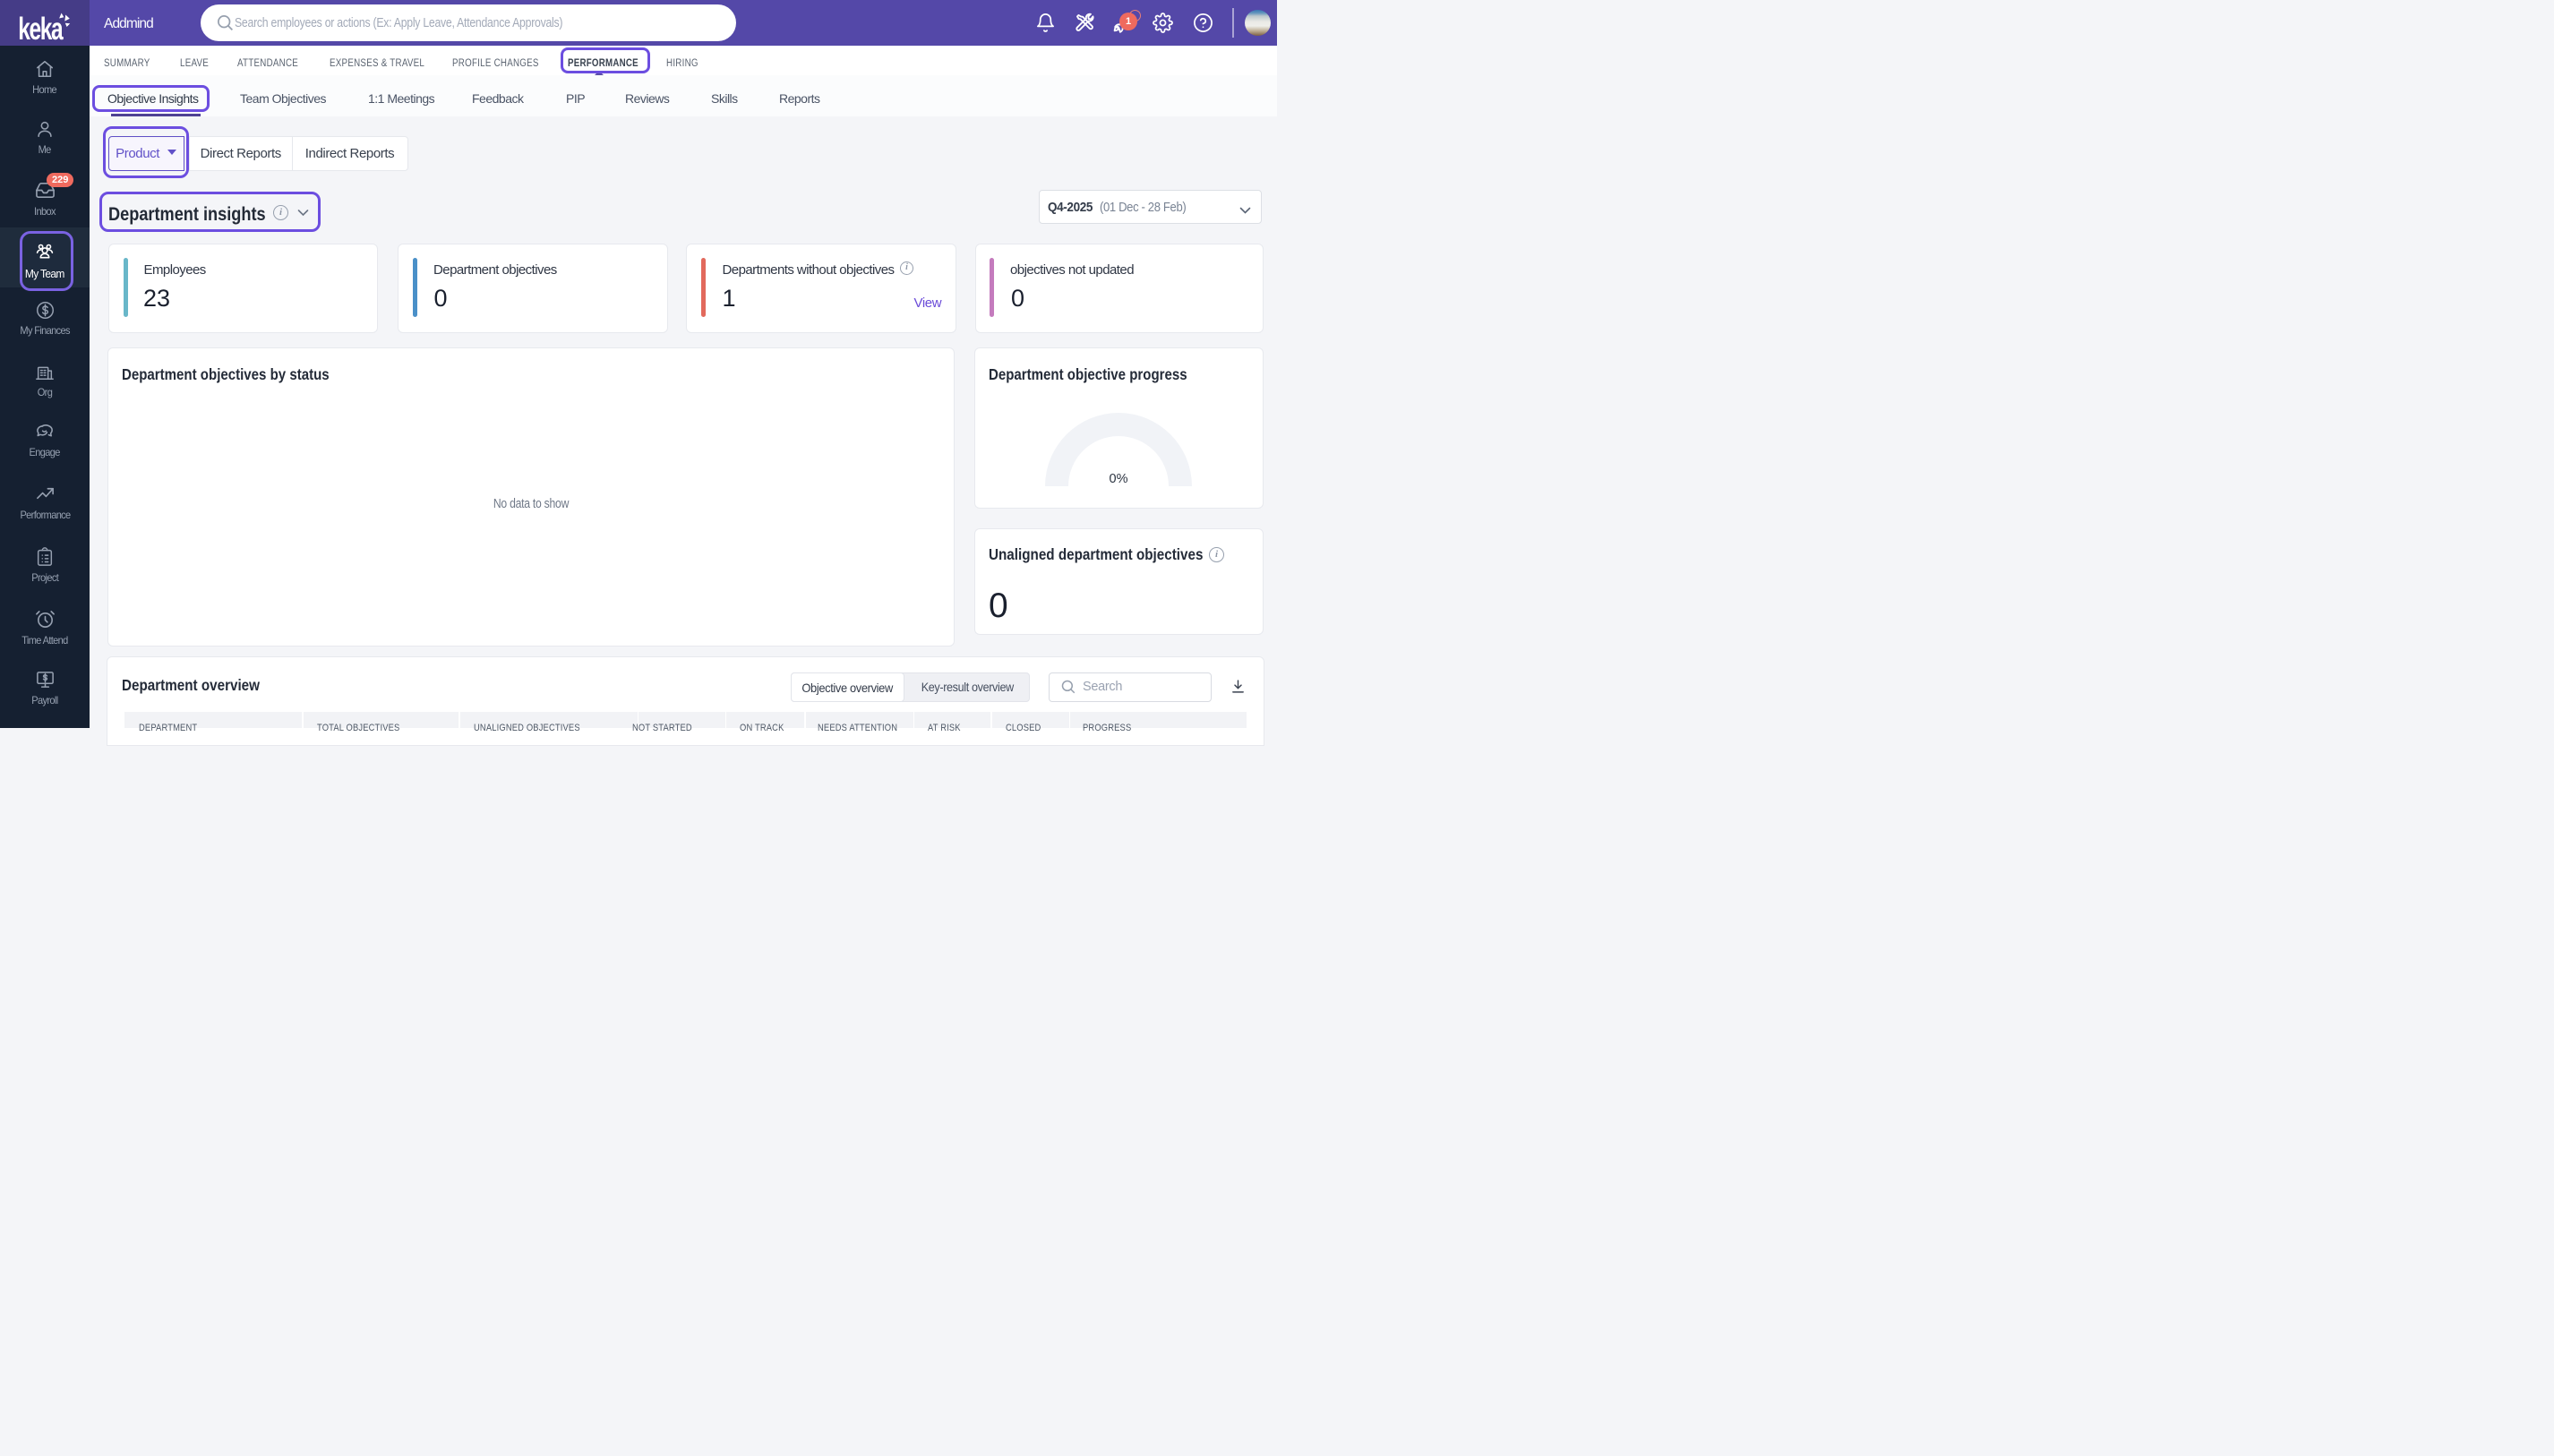 This screenshot has height=1456, width=2554. Describe the element at coordinates (41, 30) in the screenshot. I see `svg-text: keka` at that location.